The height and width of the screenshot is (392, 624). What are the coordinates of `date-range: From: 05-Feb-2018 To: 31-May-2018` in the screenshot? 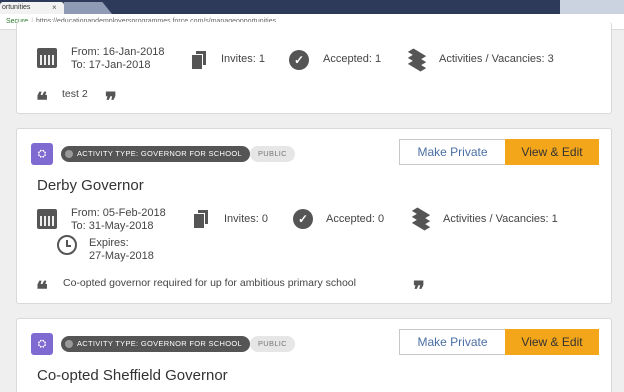 It's located at (118, 220).